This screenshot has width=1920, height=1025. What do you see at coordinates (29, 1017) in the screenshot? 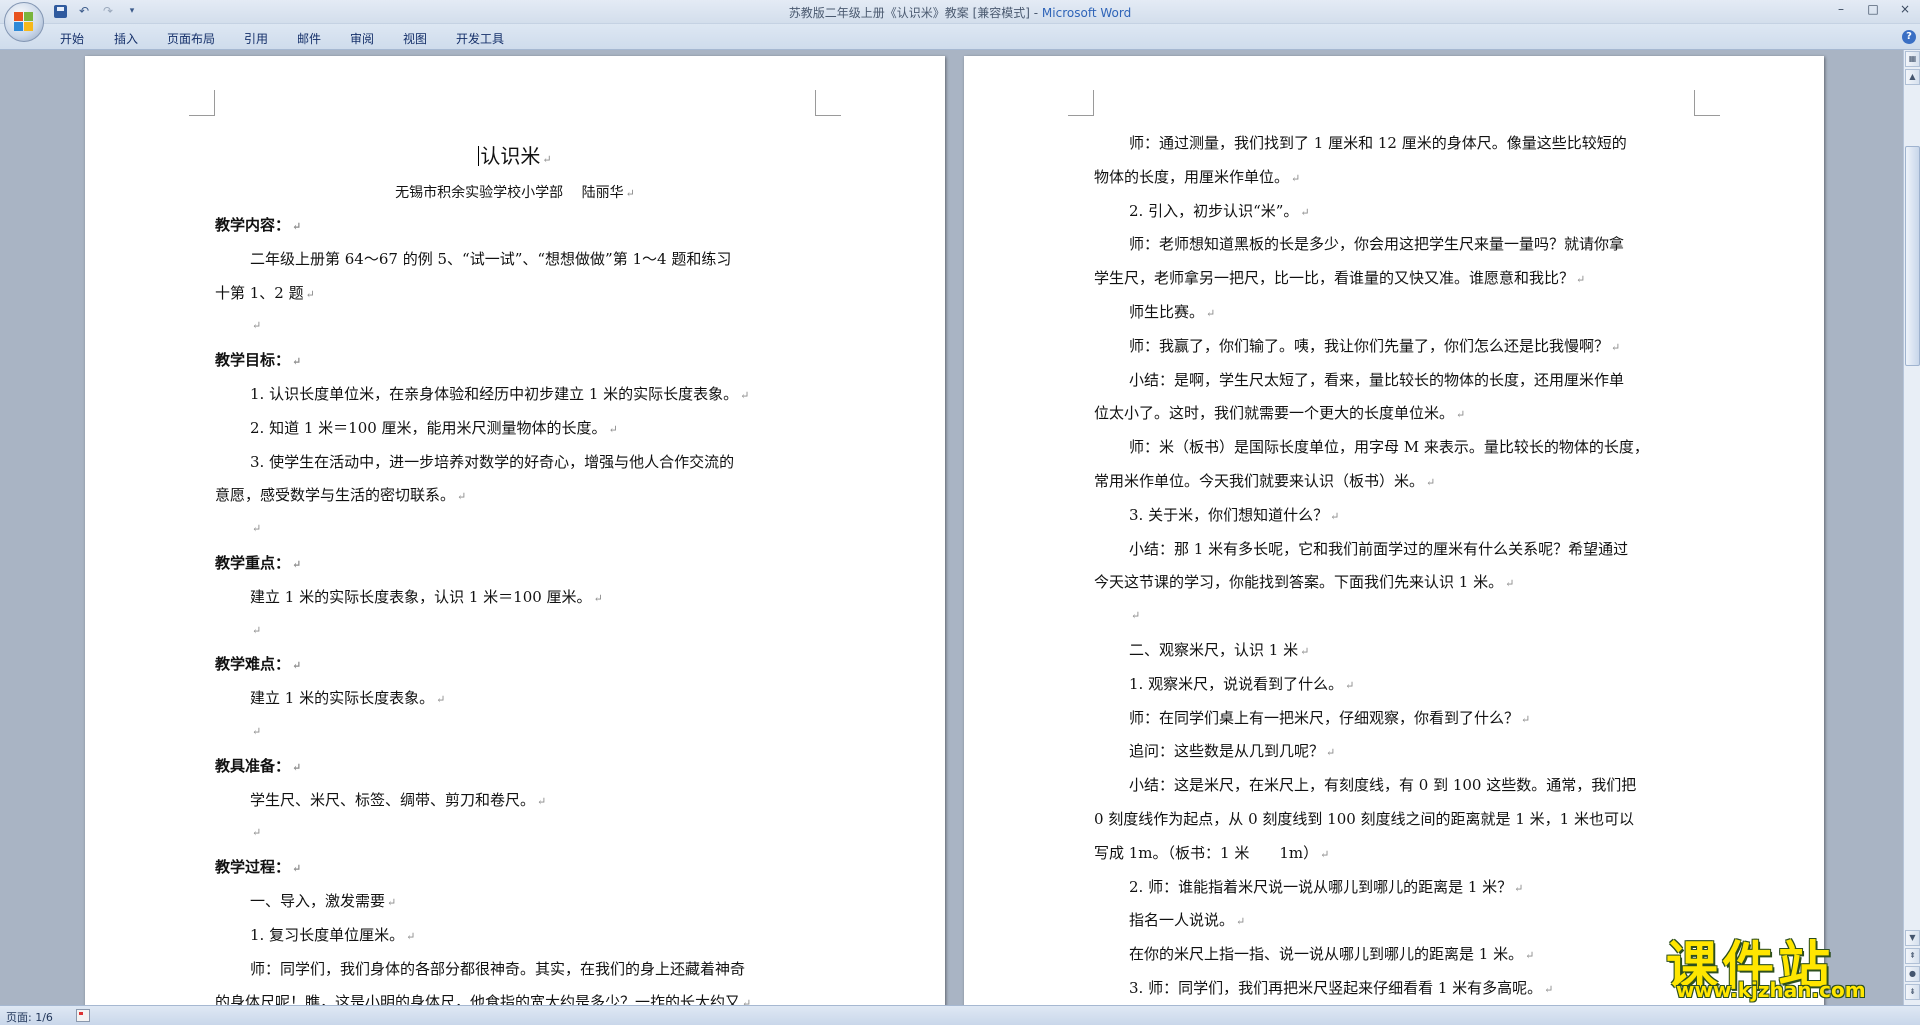
I see `page-indicator: 页面: 1/6` at bounding box center [29, 1017].